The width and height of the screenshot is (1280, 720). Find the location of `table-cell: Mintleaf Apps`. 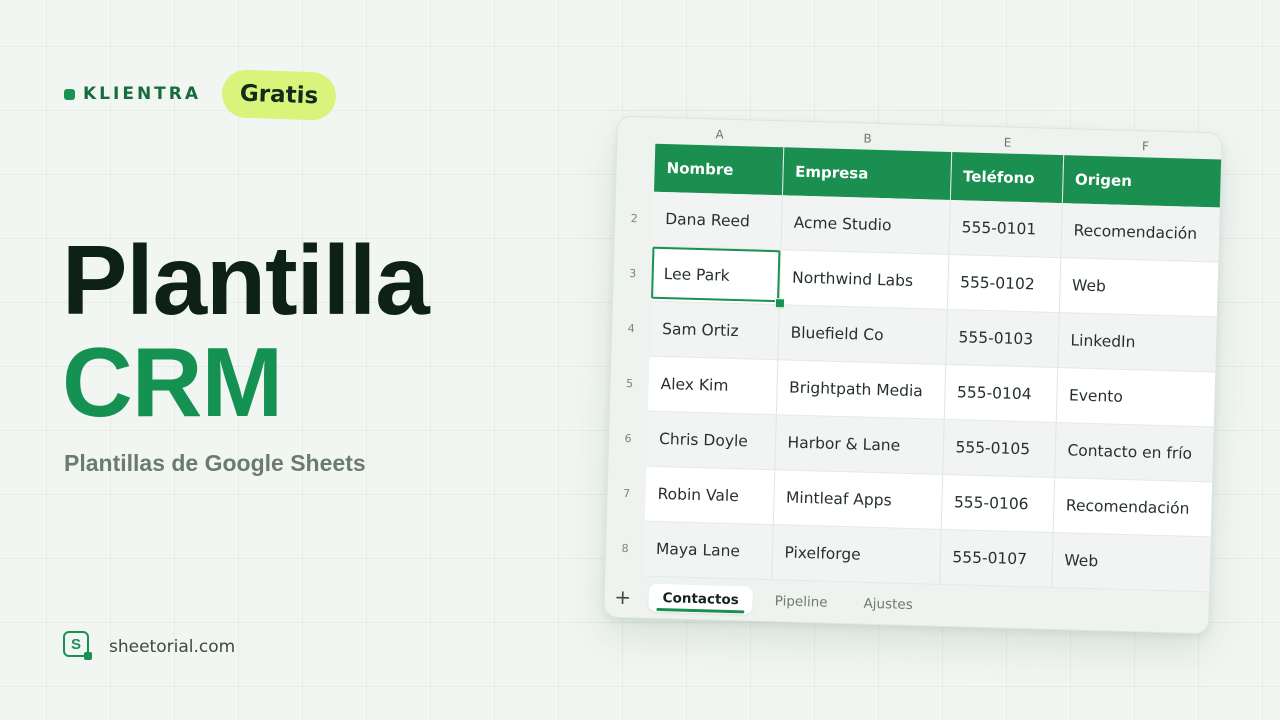

table-cell: Mintleaf Apps is located at coordinates (857, 499).